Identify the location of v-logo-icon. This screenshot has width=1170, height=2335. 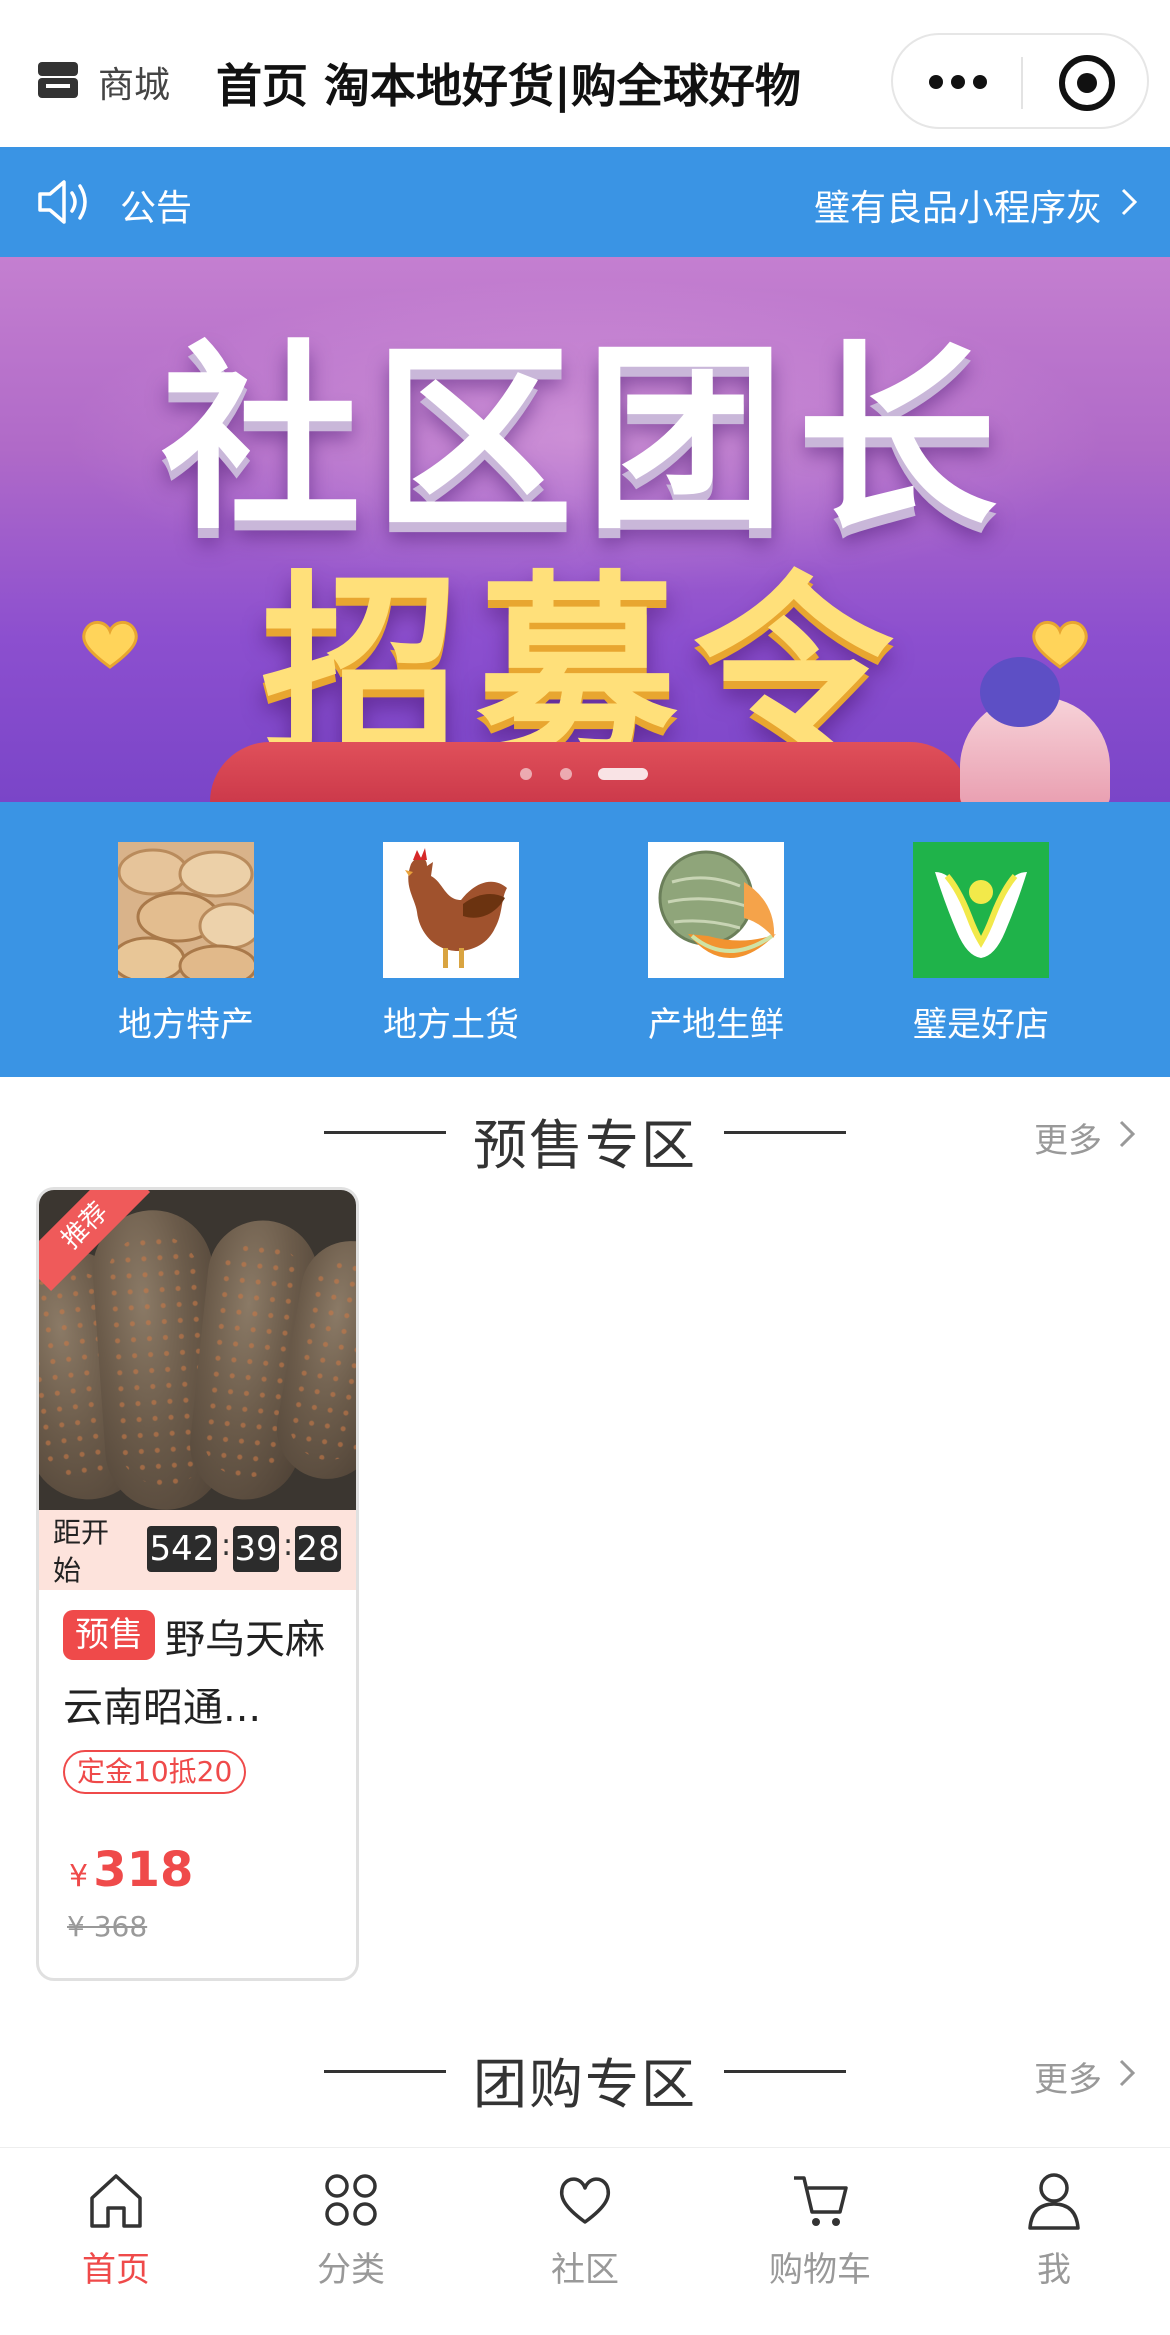
(981, 910).